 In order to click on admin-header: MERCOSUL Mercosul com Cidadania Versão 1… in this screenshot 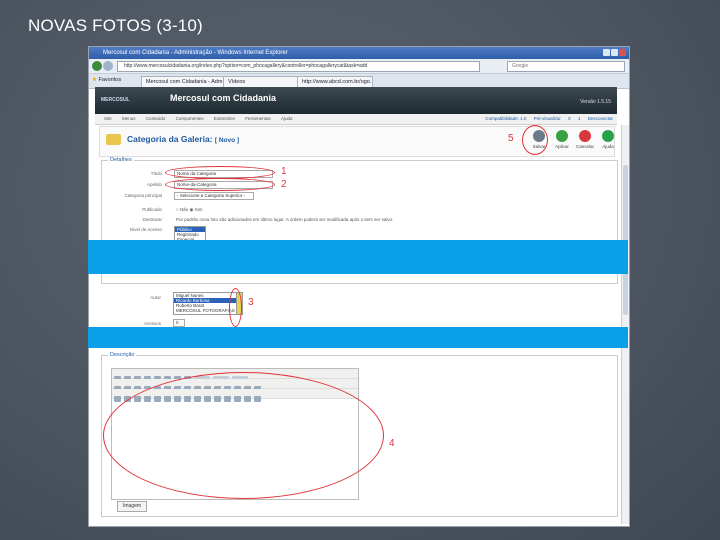, I will do `click(356, 100)`.